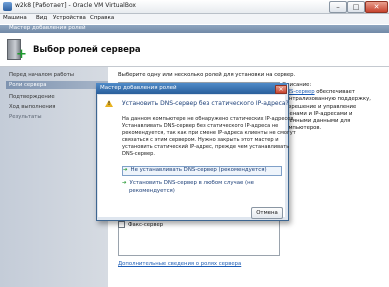 This screenshot has height=287, width=389. Describe the element at coordinates (109, 104) in the screenshot. I see `warning-exclamation-icon: !` at that location.